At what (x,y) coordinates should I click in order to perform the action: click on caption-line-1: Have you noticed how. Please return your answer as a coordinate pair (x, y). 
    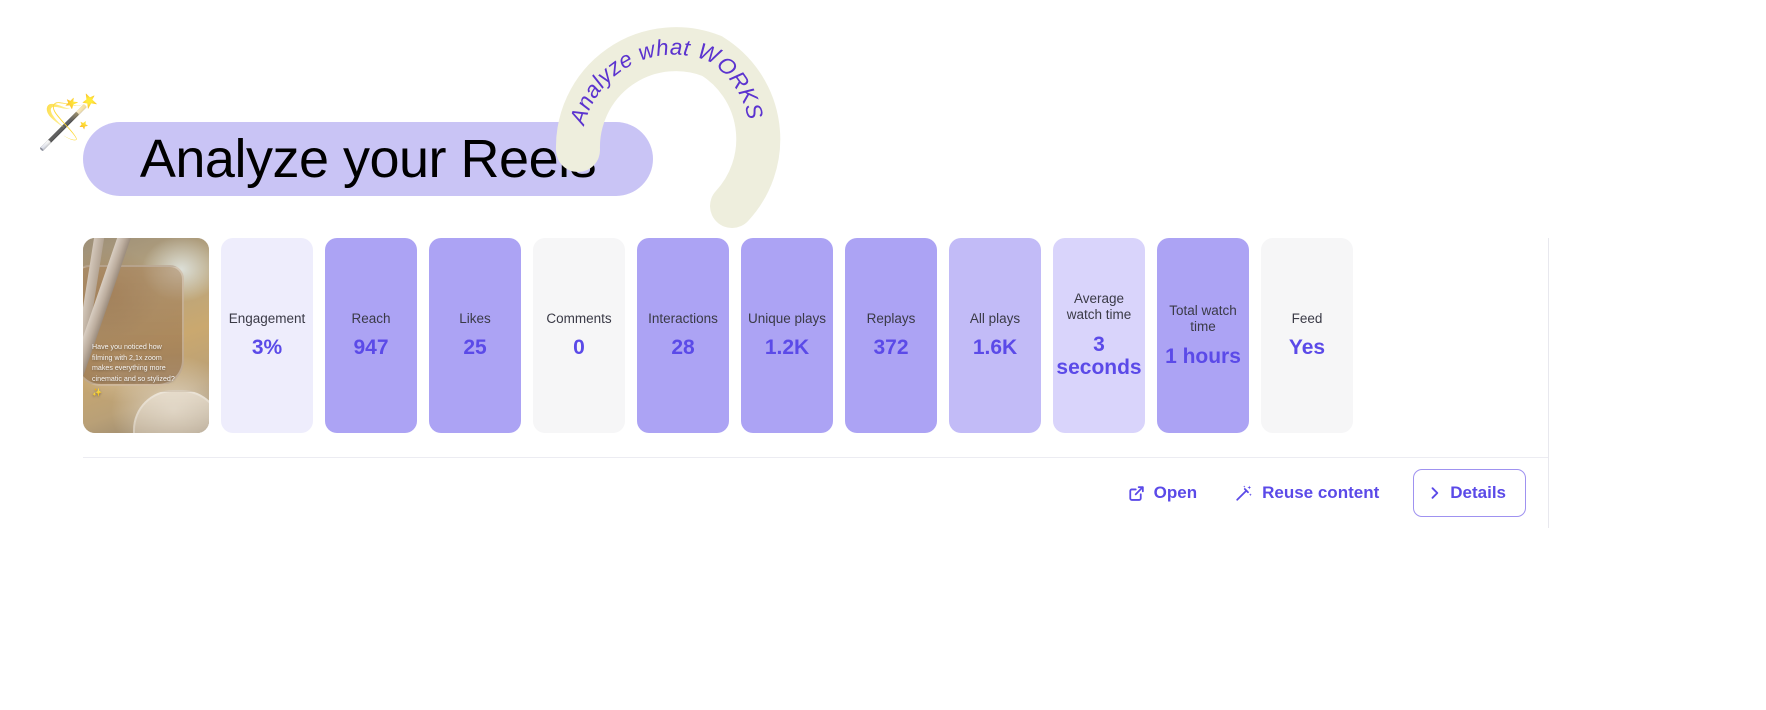
    Looking at the image, I should click on (127, 346).